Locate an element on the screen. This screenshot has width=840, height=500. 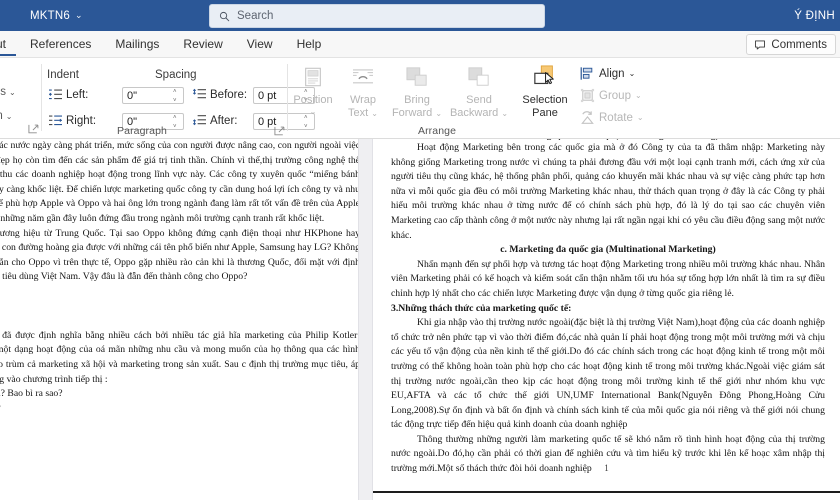
indent-left-row: Left: is located at coordinates (68, 94).